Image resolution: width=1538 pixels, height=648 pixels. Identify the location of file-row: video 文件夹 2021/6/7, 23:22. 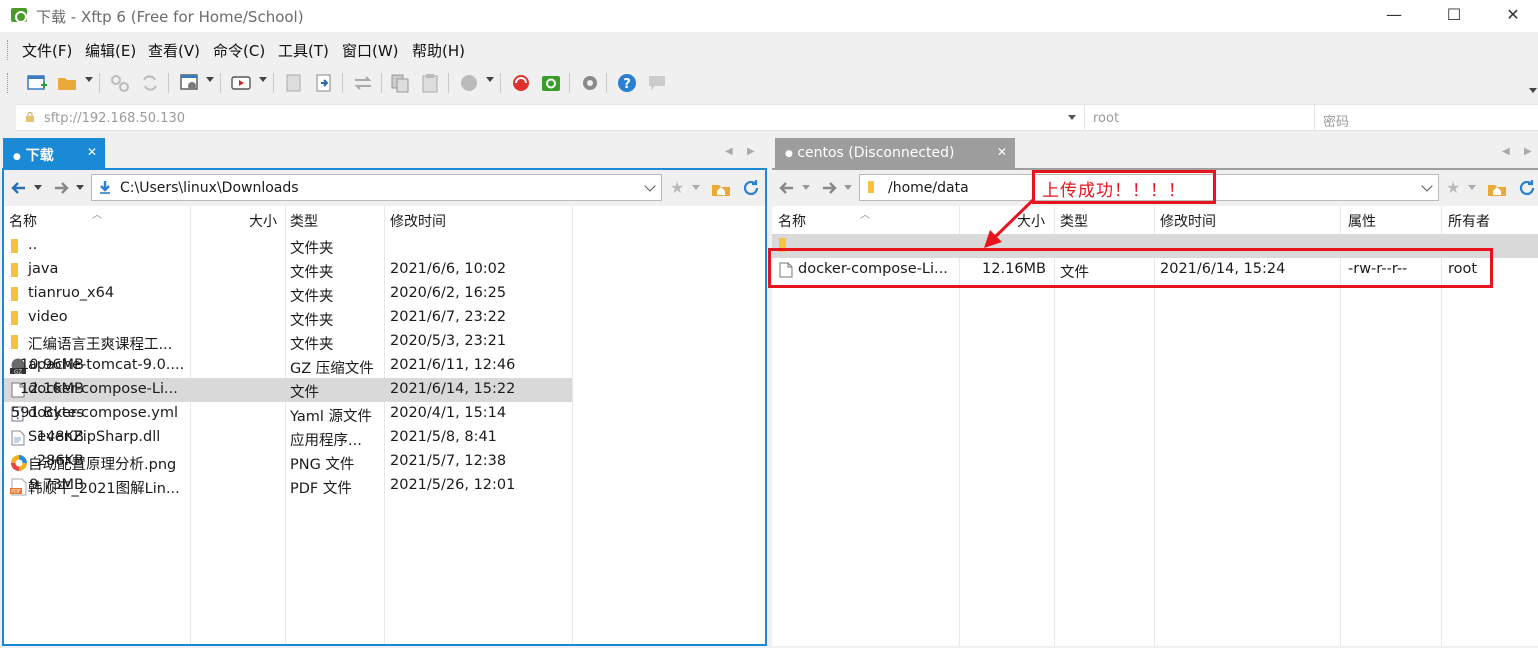
(288, 318).